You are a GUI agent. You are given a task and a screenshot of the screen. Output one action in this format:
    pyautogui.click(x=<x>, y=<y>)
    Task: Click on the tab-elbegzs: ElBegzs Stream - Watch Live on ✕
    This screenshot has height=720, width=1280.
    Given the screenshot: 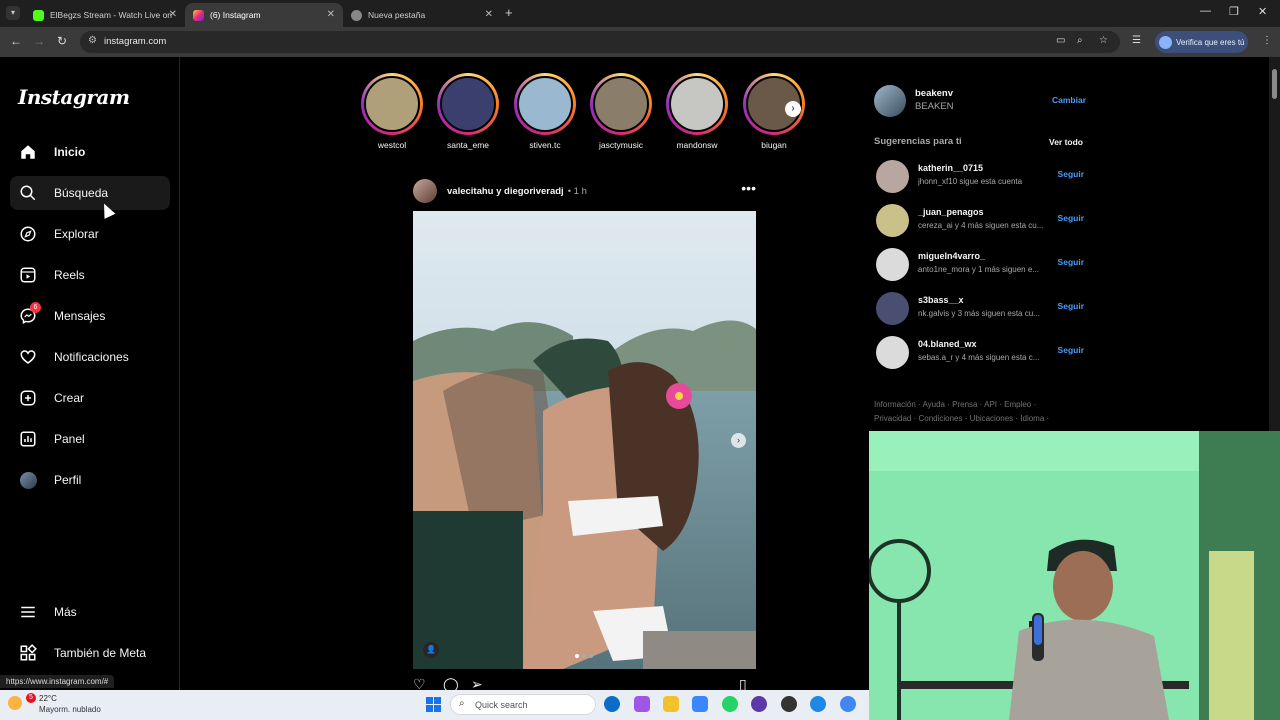 What is the action you would take?
    pyautogui.click(x=105, y=15)
    